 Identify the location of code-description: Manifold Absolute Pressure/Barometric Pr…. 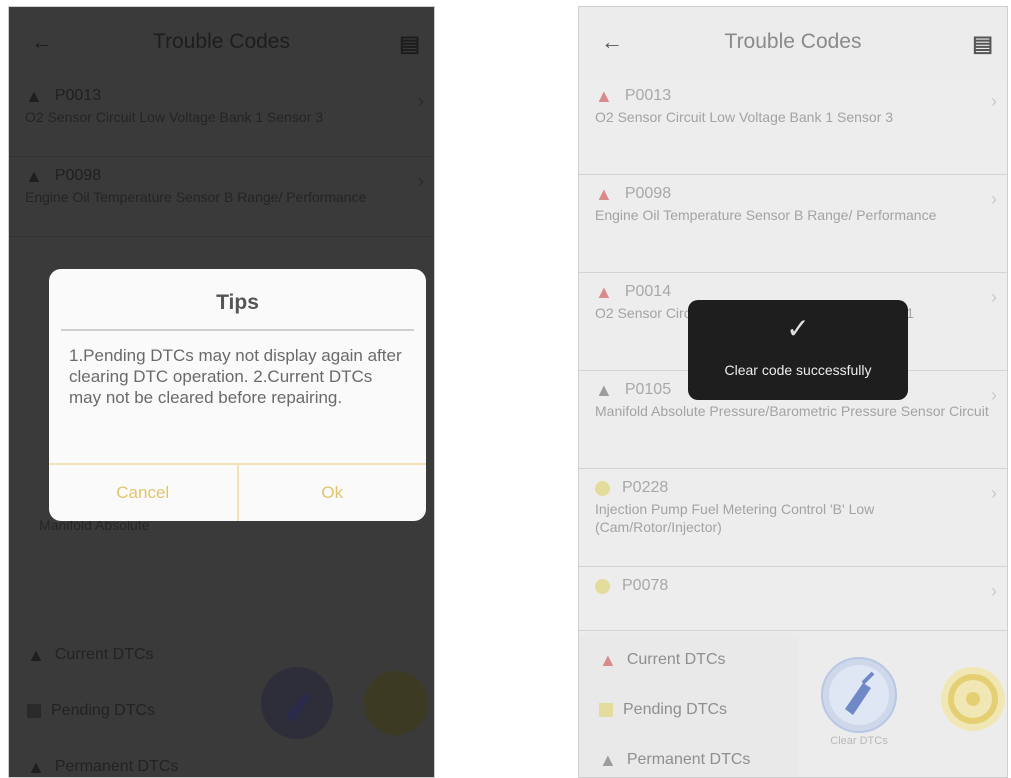
(792, 411).